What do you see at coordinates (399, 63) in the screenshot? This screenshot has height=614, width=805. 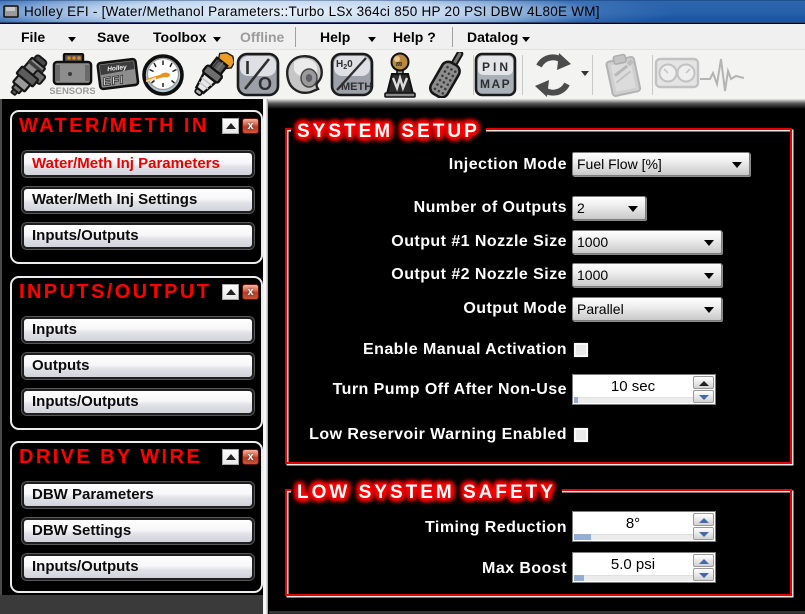 I see `svg-text: m` at bounding box center [399, 63].